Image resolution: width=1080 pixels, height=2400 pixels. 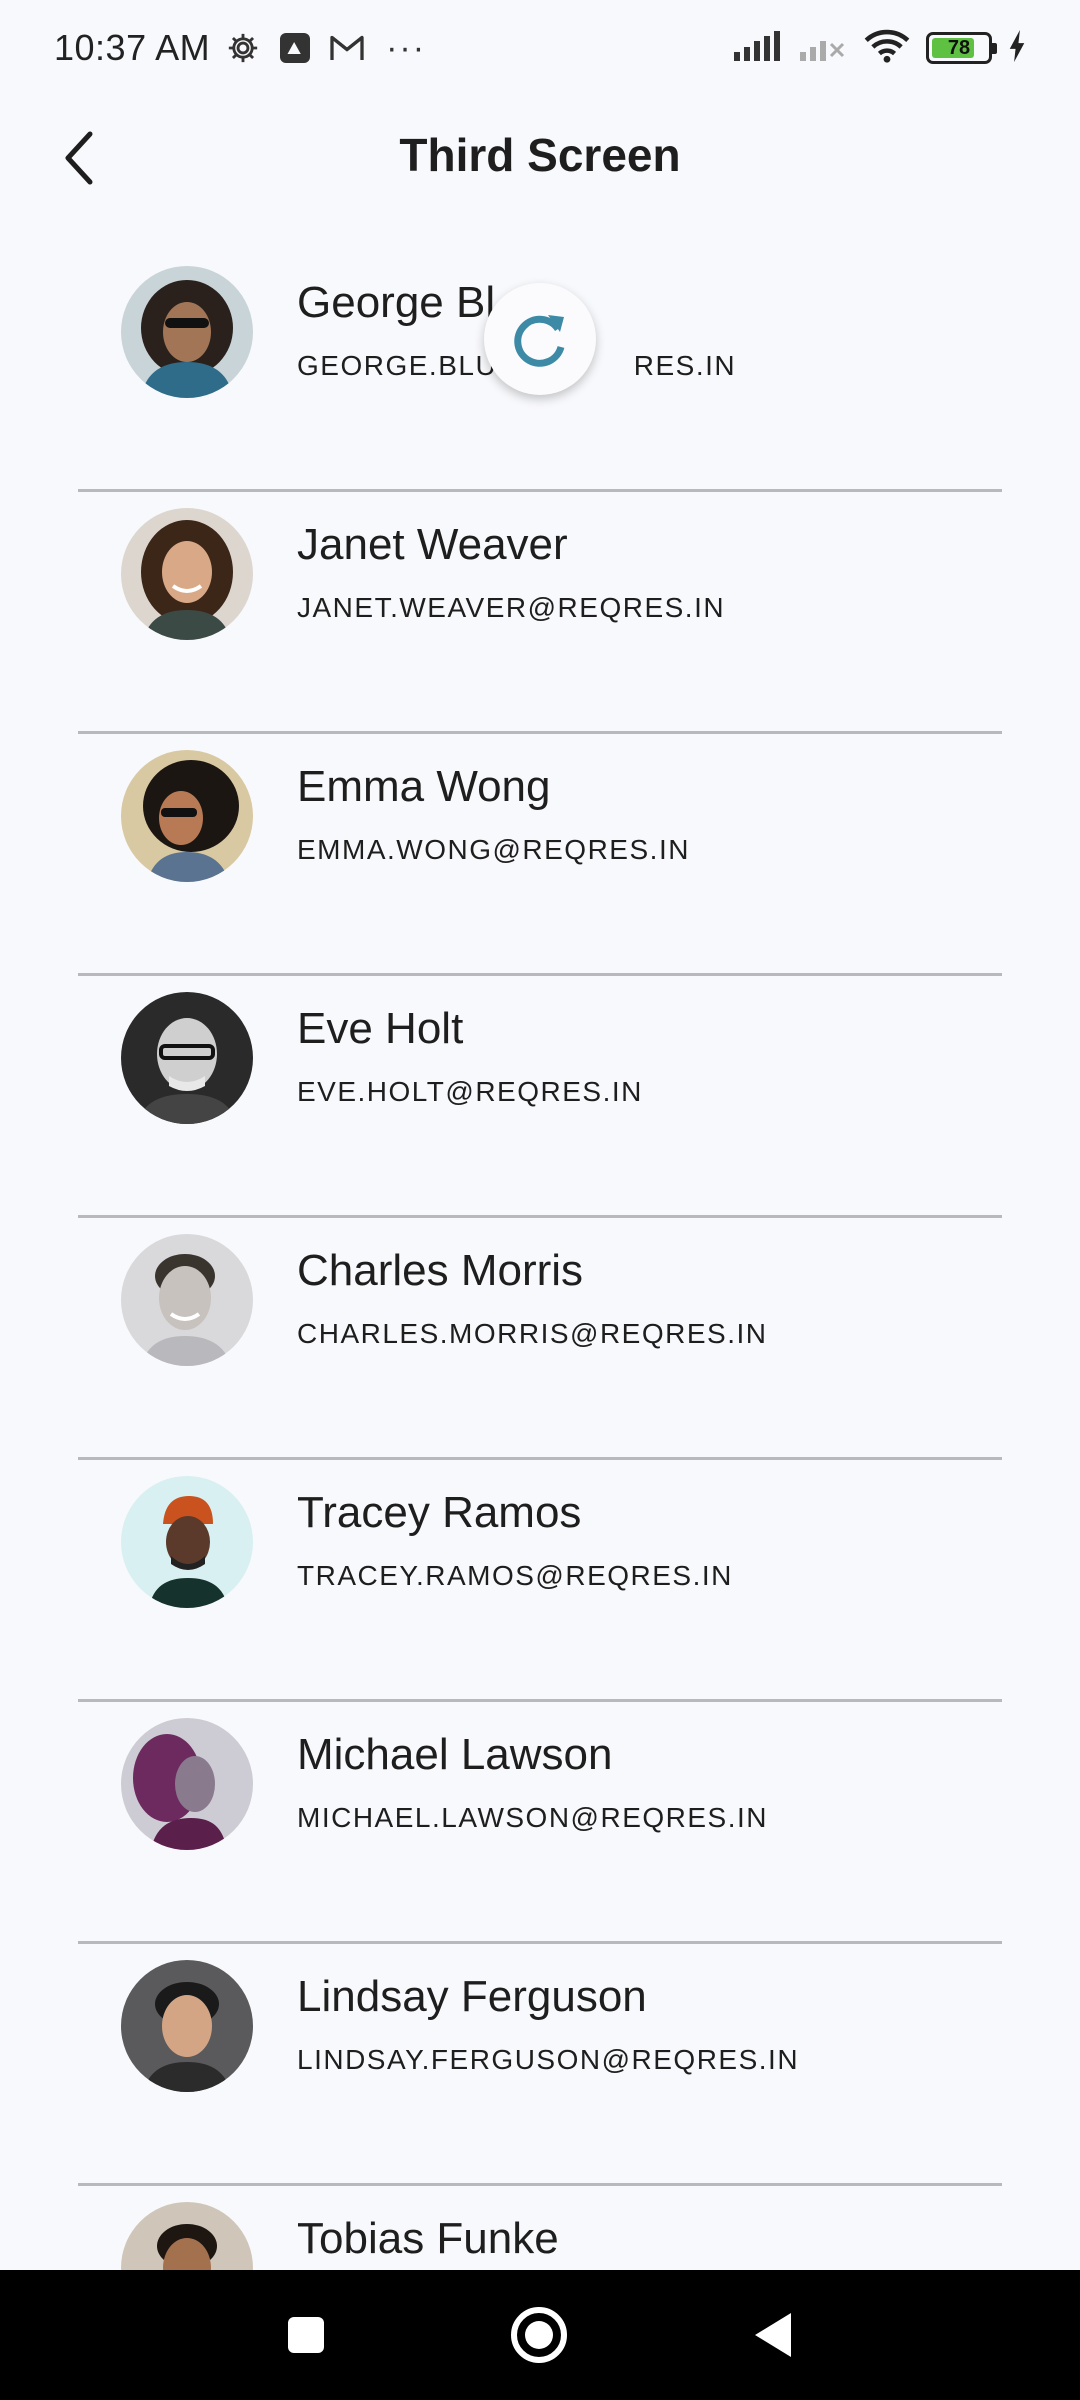 What do you see at coordinates (511, 607) in the screenshot?
I see `user-email: JANET.WEAVER@REQRES.IN` at bounding box center [511, 607].